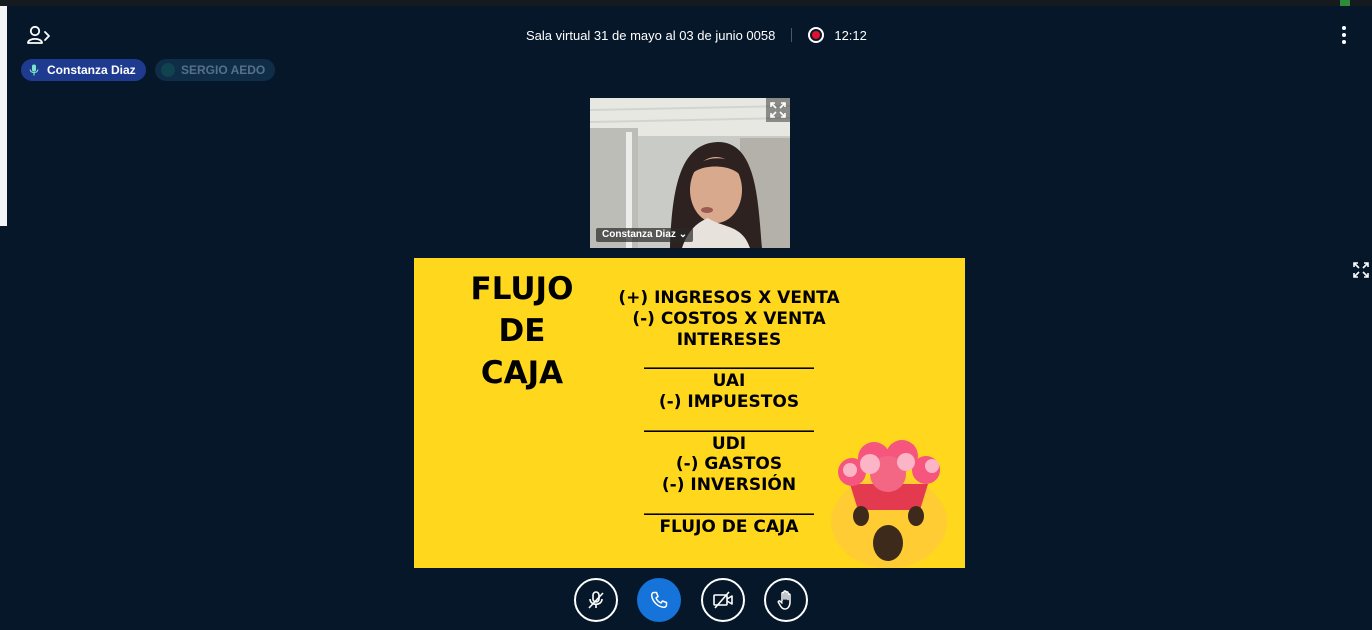 Image resolution: width=1372 pixels, height=630 pixels. Describe the element at coordinates (729, 401) in the screenshot. I see `slide-line: (-) IMPUESTOS` at that location.